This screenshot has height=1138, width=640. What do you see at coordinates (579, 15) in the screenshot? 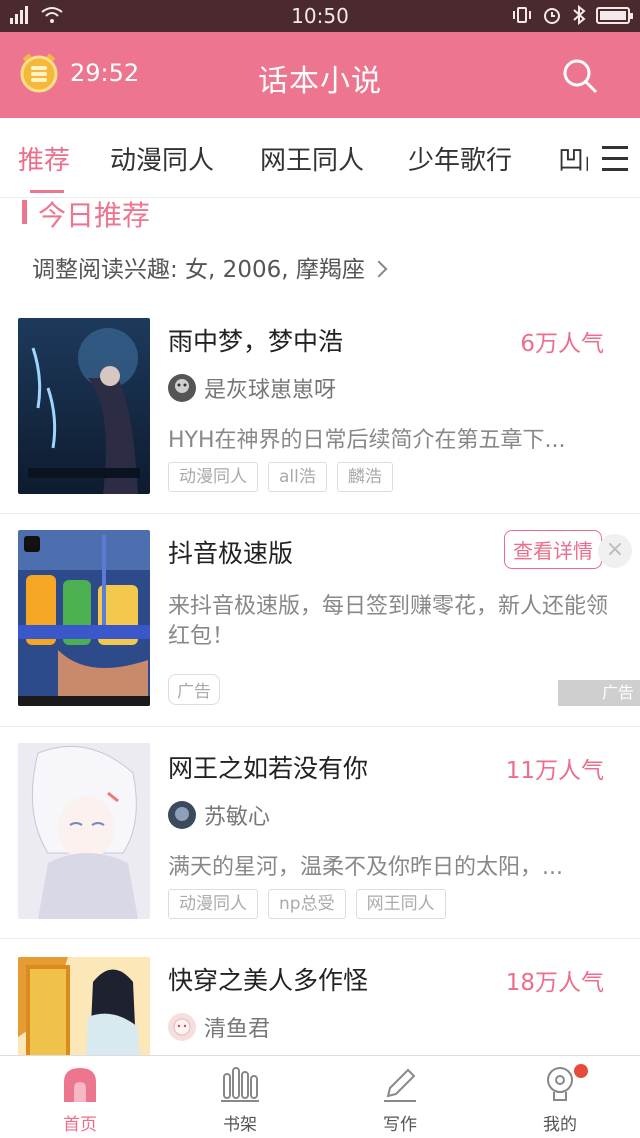
I see `bluetooth-icon` at bounding box center [579, 15].